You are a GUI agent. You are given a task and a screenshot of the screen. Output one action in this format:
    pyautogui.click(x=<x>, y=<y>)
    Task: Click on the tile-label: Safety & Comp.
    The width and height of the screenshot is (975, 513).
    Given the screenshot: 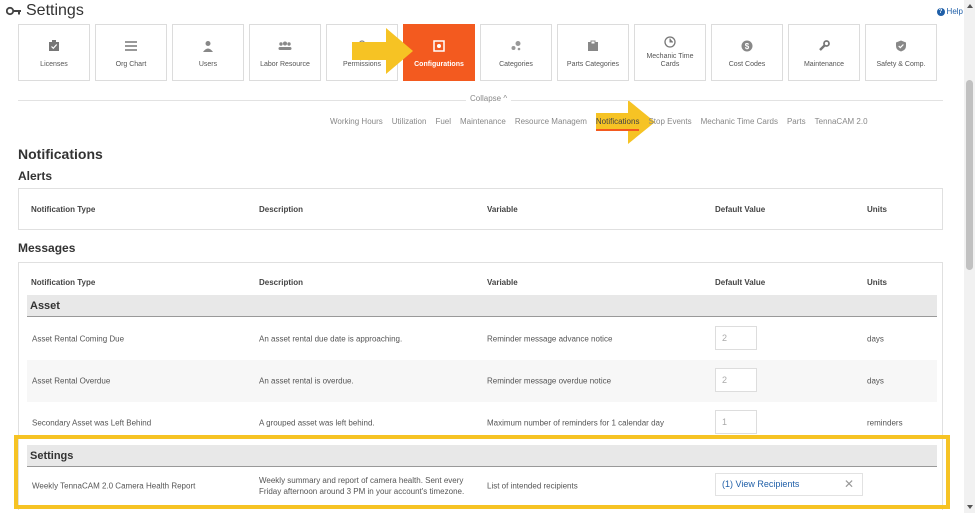 What is the action you would take?
    pyautogui.click(x=901, y=64)
    